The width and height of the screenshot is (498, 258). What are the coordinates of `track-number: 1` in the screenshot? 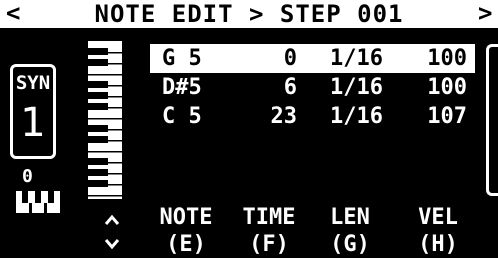 It's located at (33, 123).